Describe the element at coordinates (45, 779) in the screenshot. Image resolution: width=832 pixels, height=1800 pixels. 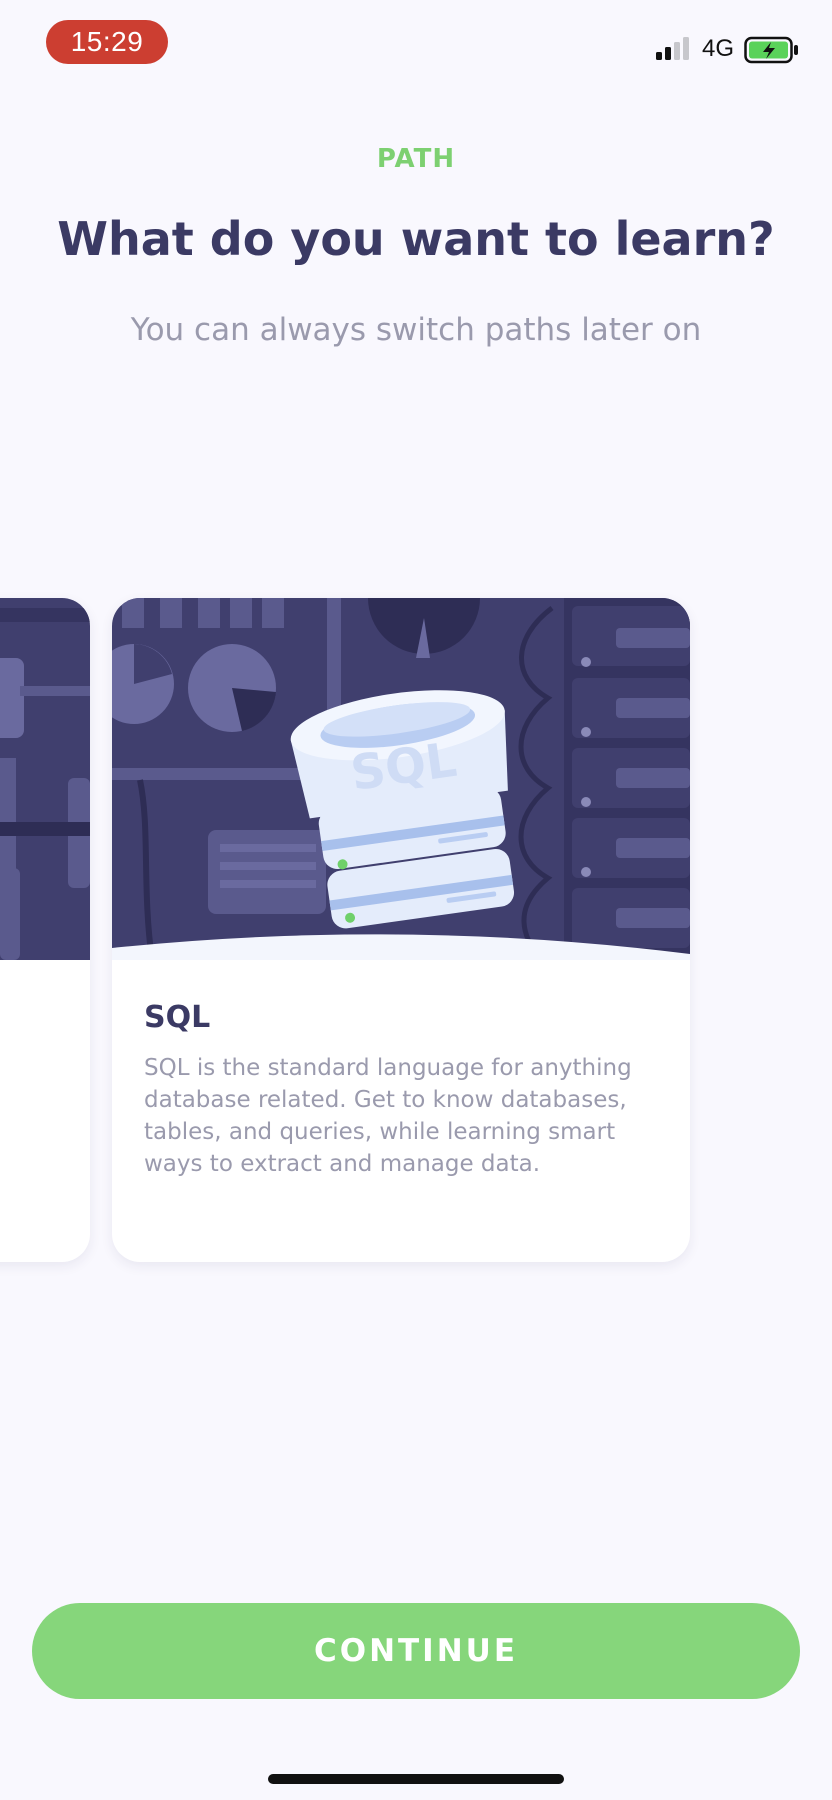
I see `previous-card-illustration` at that location.